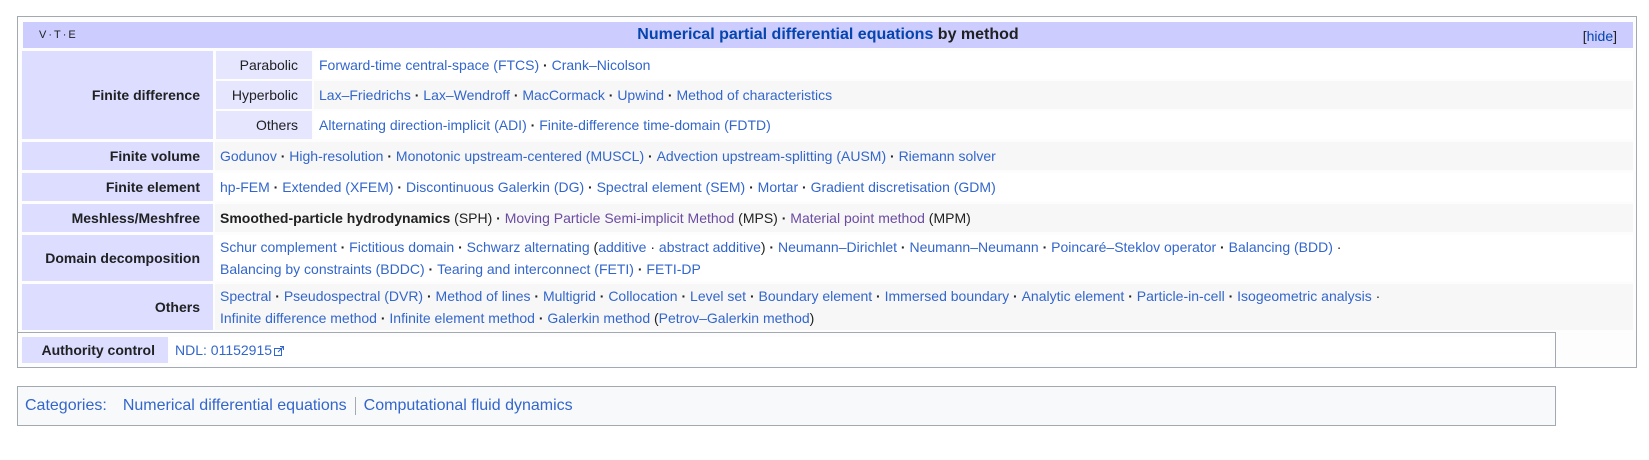 Image resolution: width=1649 pixels, height=460 pixels. I want to click on list-link: Advection upstream-splitting (AUSM), so click(772, 156).